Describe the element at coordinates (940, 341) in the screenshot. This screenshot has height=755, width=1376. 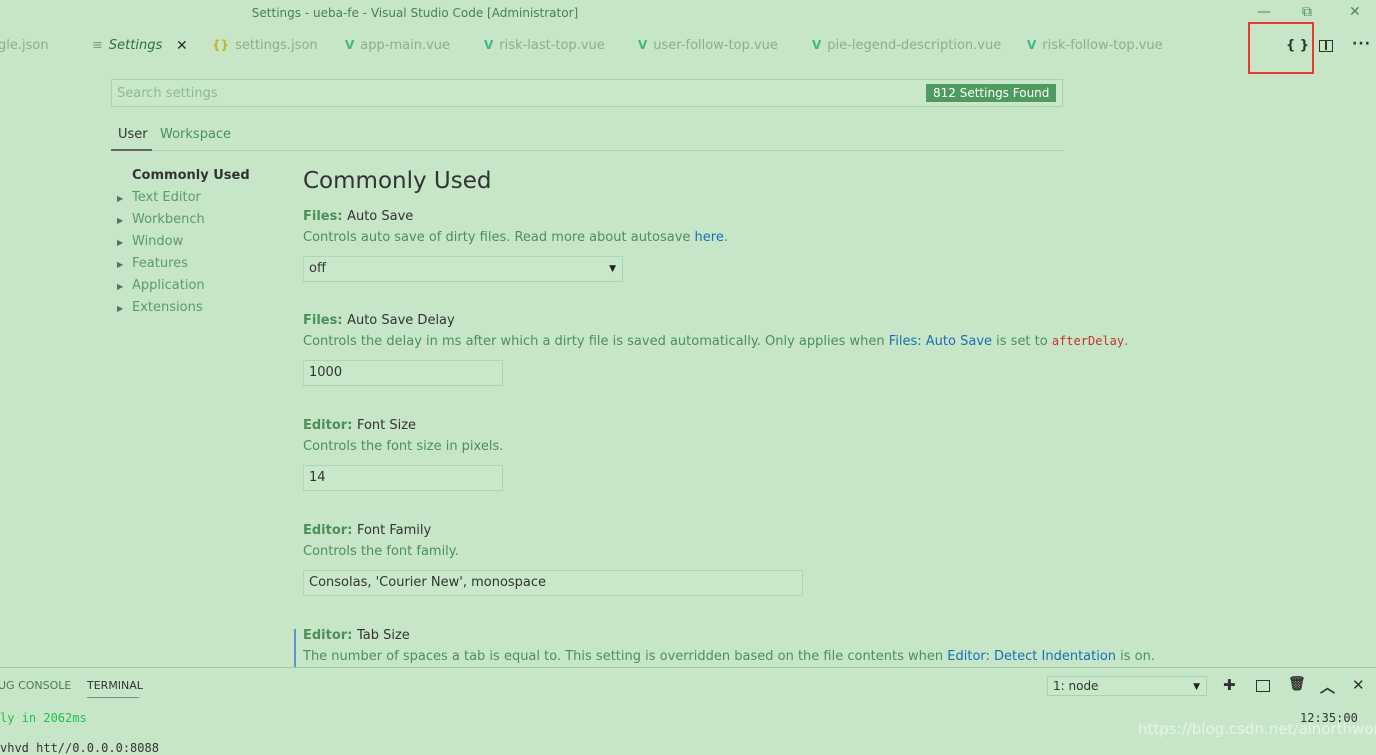
I see `files-auto-save-link: Files: Auto Save` at that location.